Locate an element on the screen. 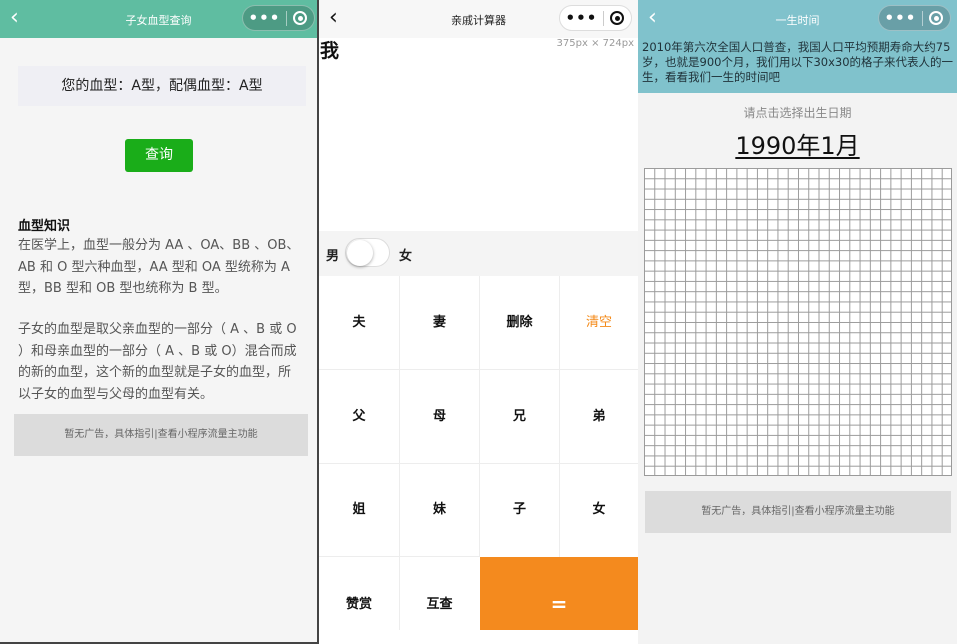 The height and width of the screenshot is (644, 957). birth-date-hint: 请点击选择出生日期 is located at coordinates (797, 113).